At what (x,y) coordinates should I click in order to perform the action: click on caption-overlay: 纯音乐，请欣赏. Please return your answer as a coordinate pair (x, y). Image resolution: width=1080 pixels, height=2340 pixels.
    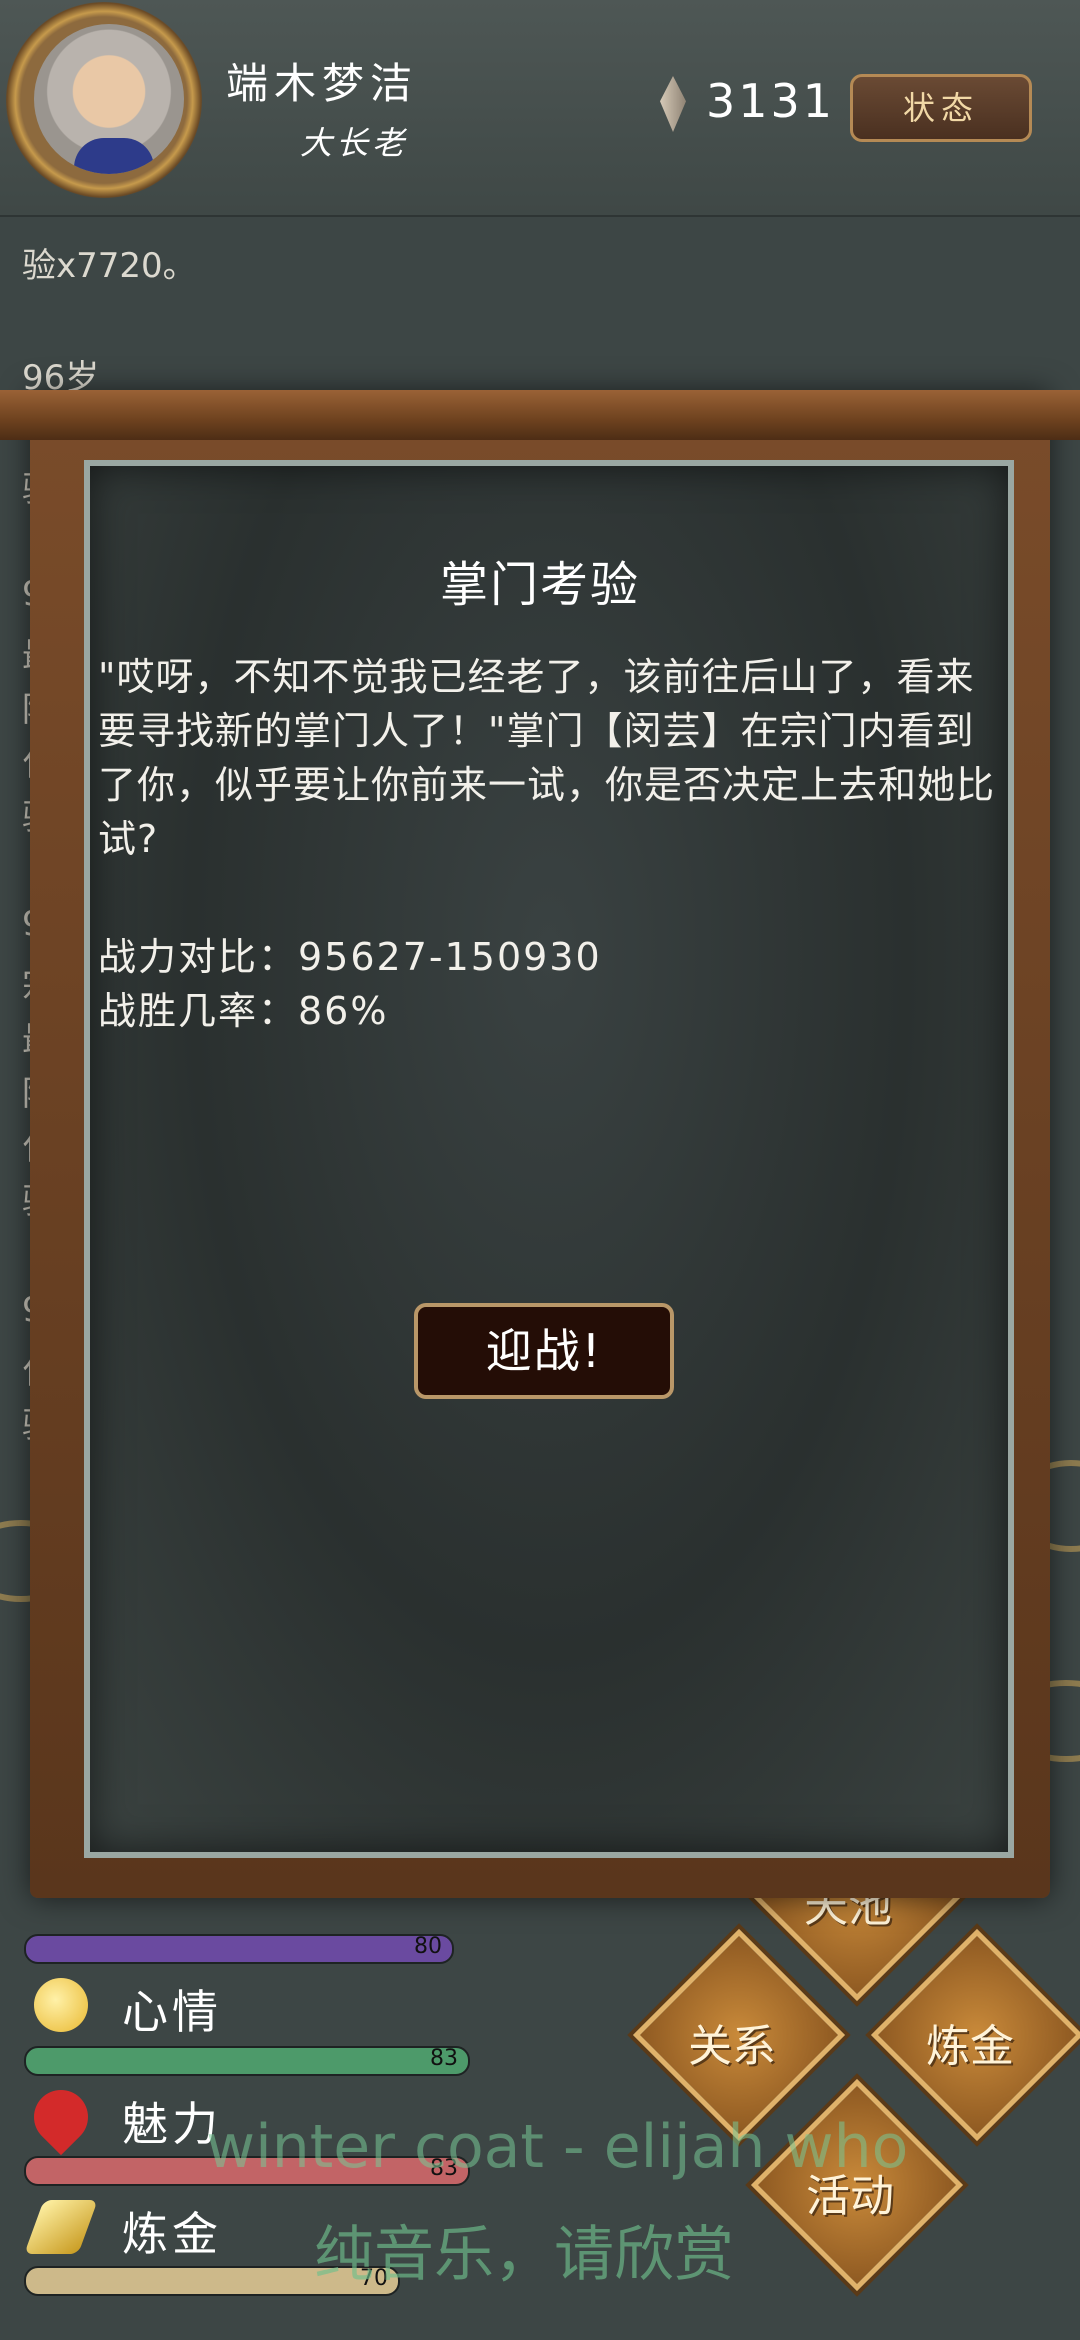
    Looking at the image, I should click on (524, 2255).